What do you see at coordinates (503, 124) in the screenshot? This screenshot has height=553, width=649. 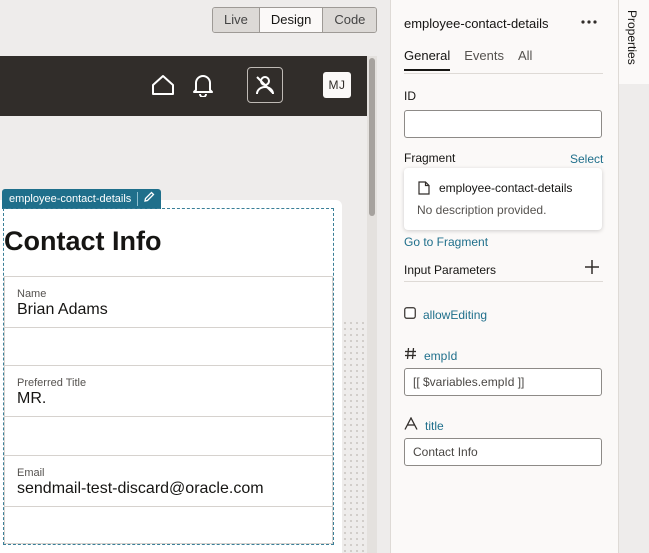 I see `id-input` at bounding box center [503, 124].